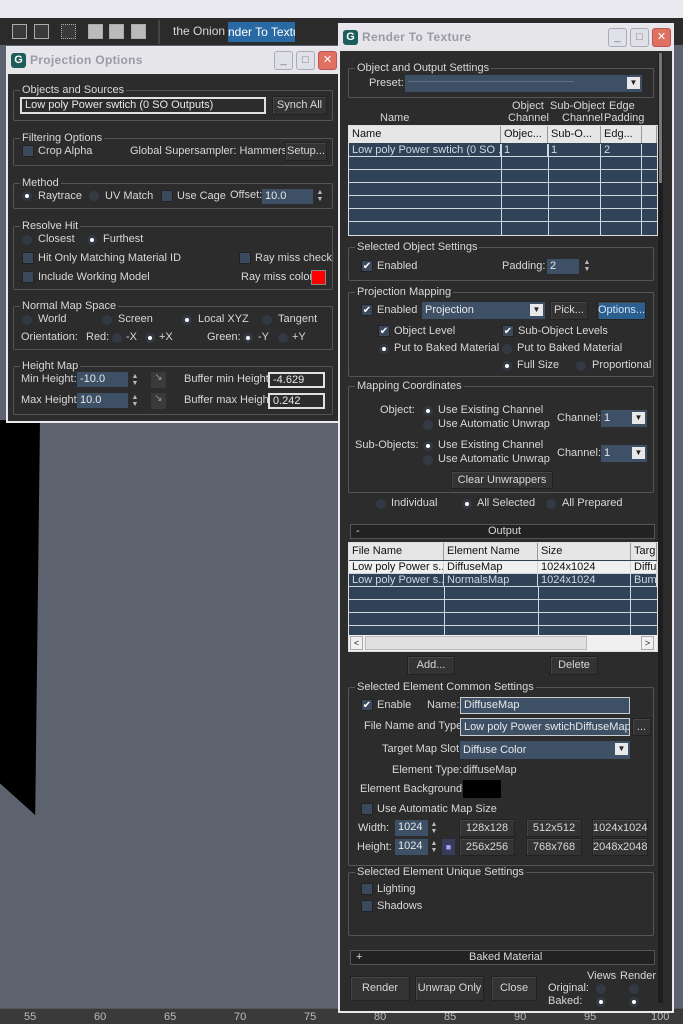  What do you see at coordinates (27, 196) in the screenshot?
I see `raytrace-radio` at bounding box center [27, 196].